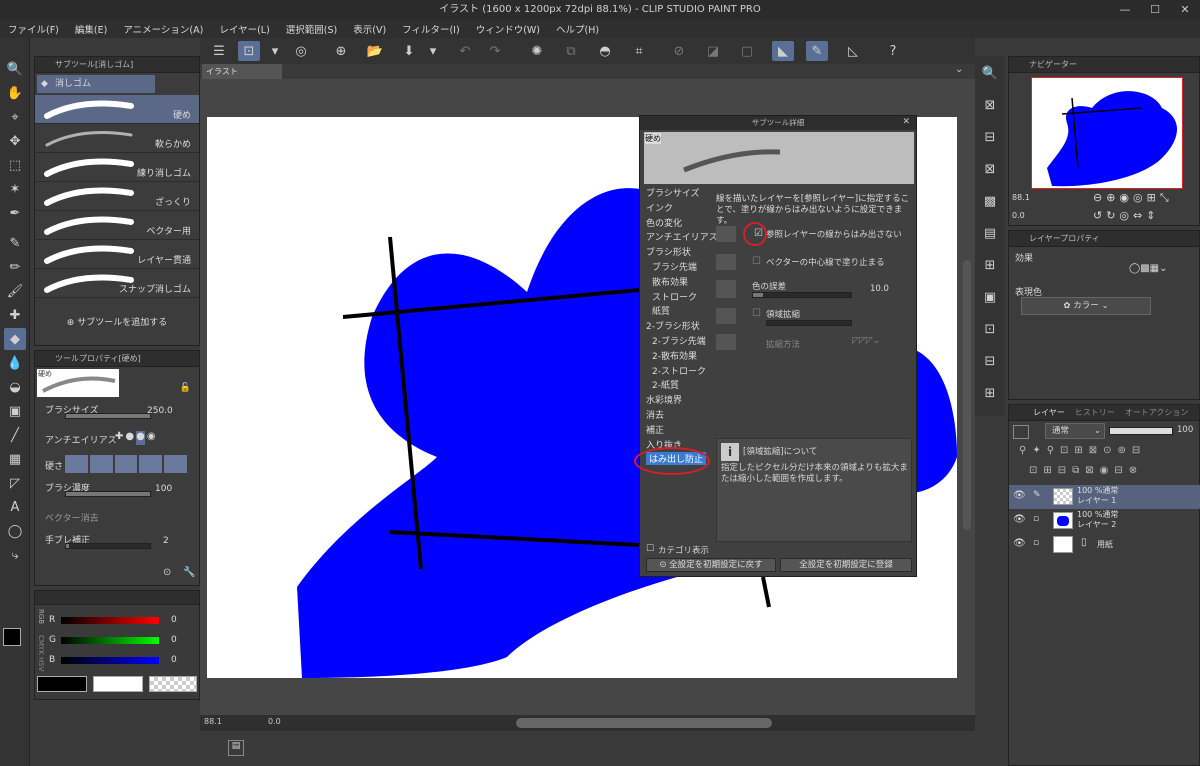 This screenshot has height=766, width=1200. Describe the element at coordinates (1037, 495) in the screenshot. I see `pen-icon: ✎` at that location.